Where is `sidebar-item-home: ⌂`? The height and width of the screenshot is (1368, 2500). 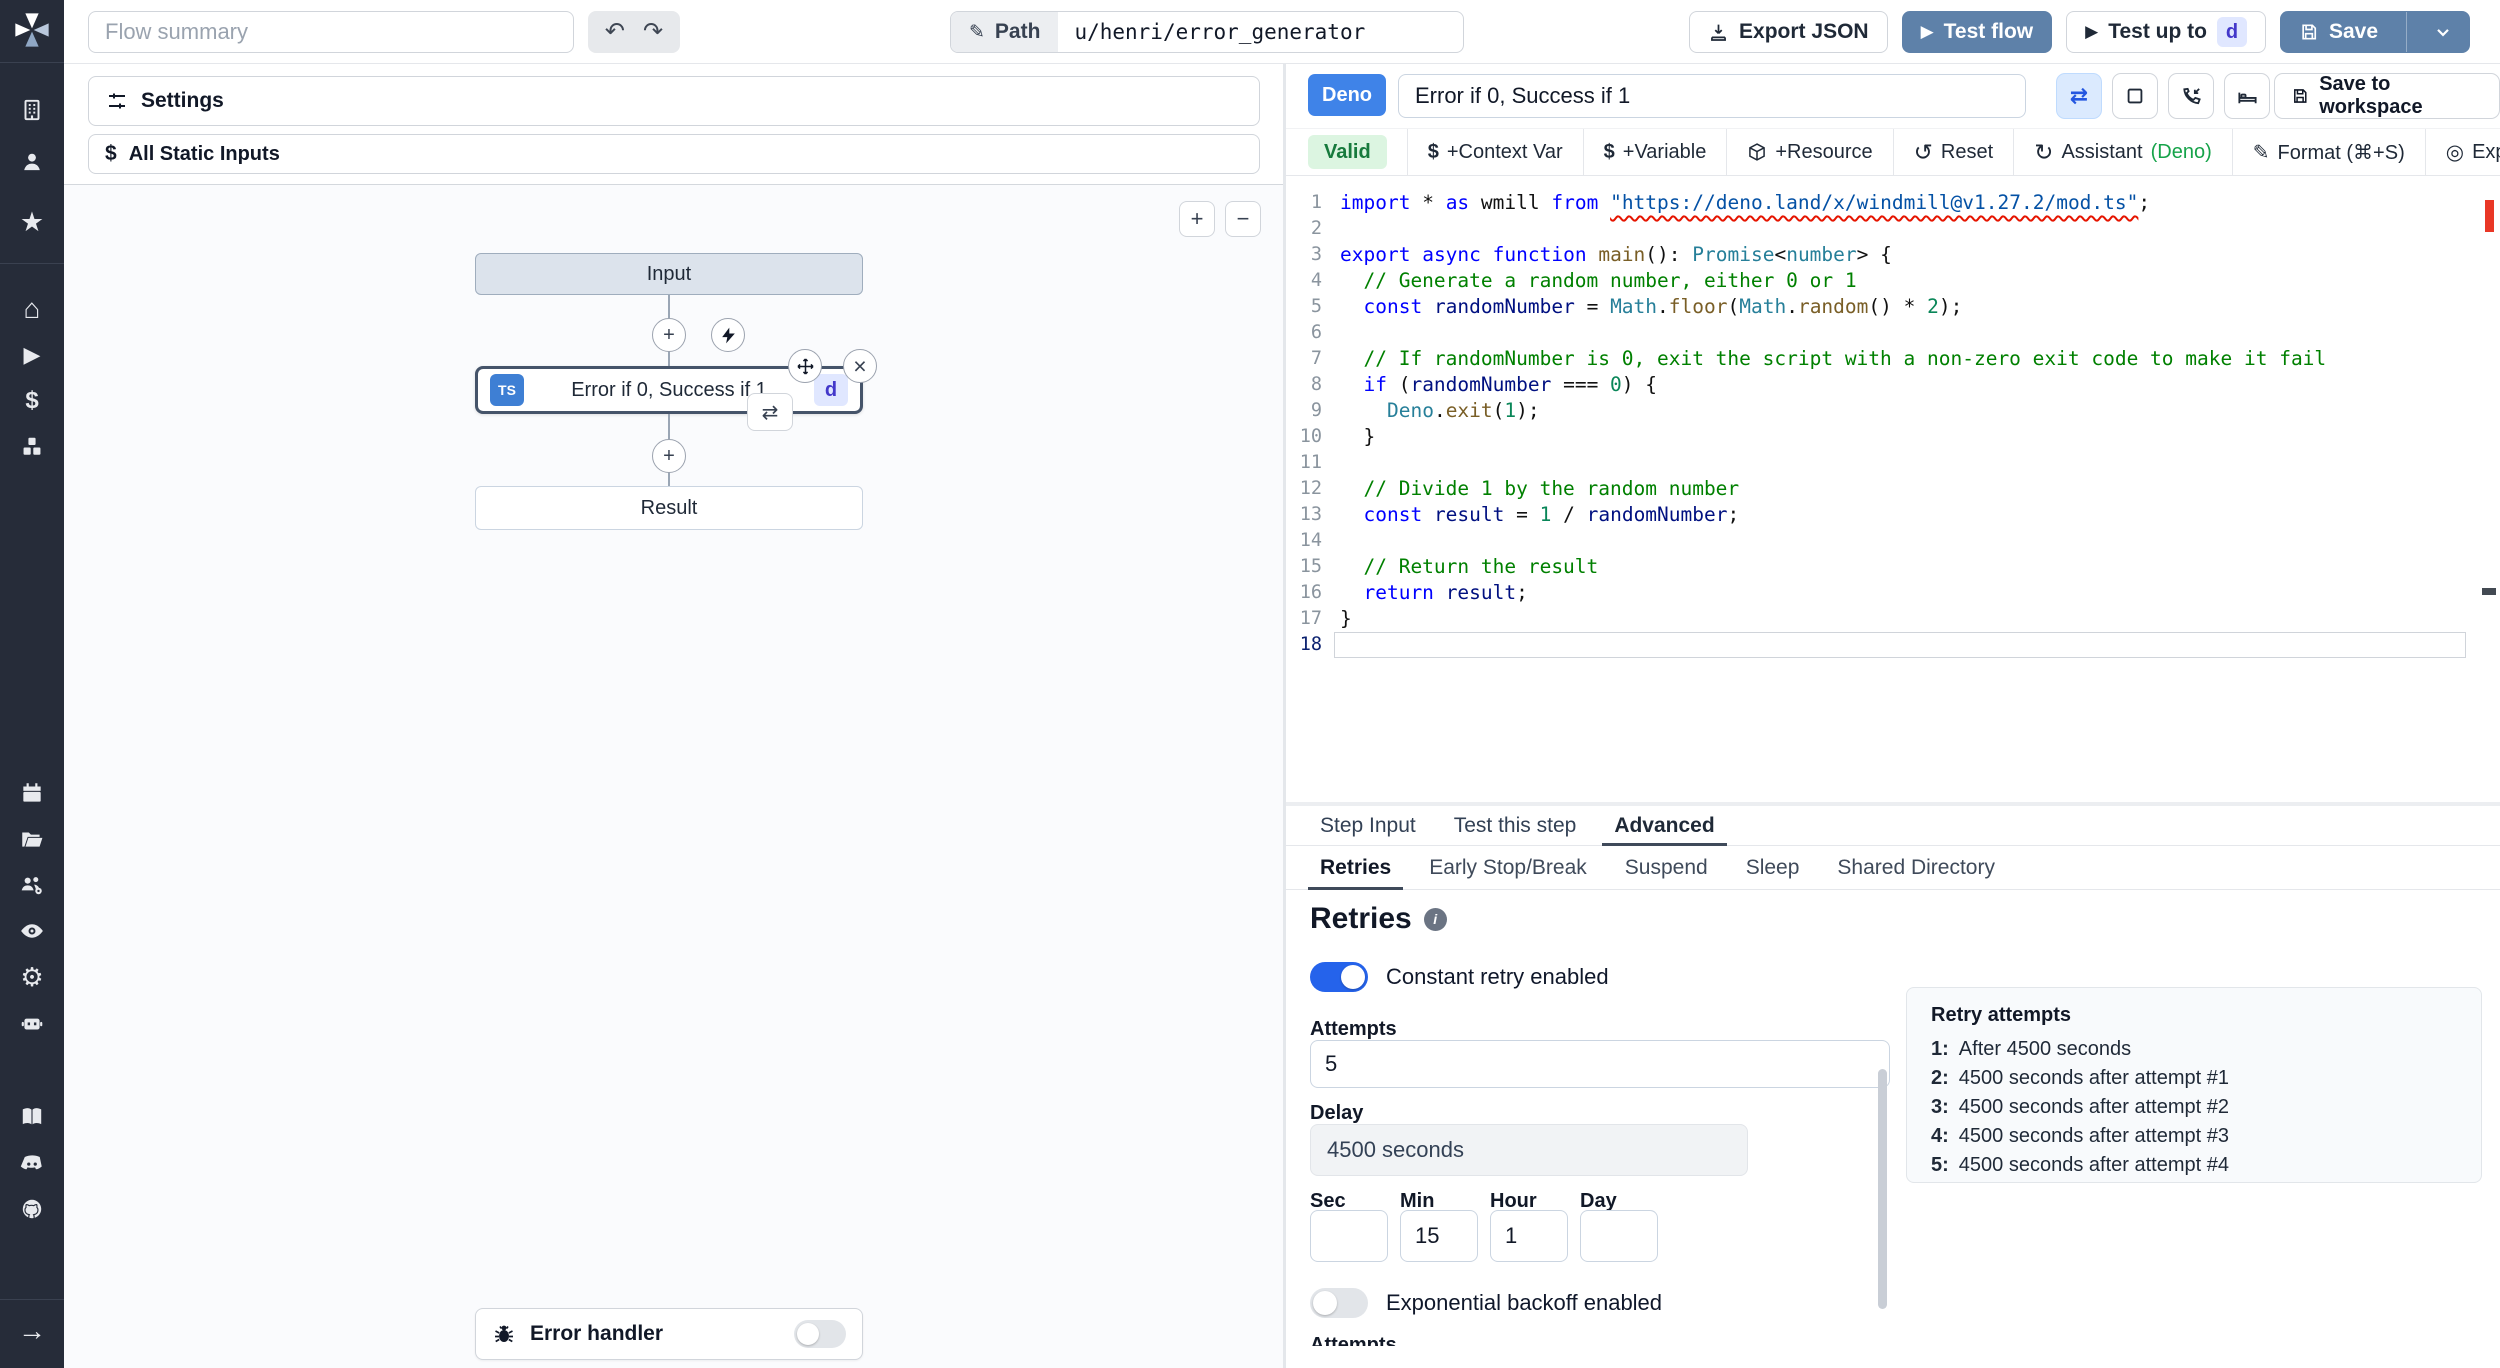 sidebar-item-home: ⌂ is located at coordinates (32, 309).